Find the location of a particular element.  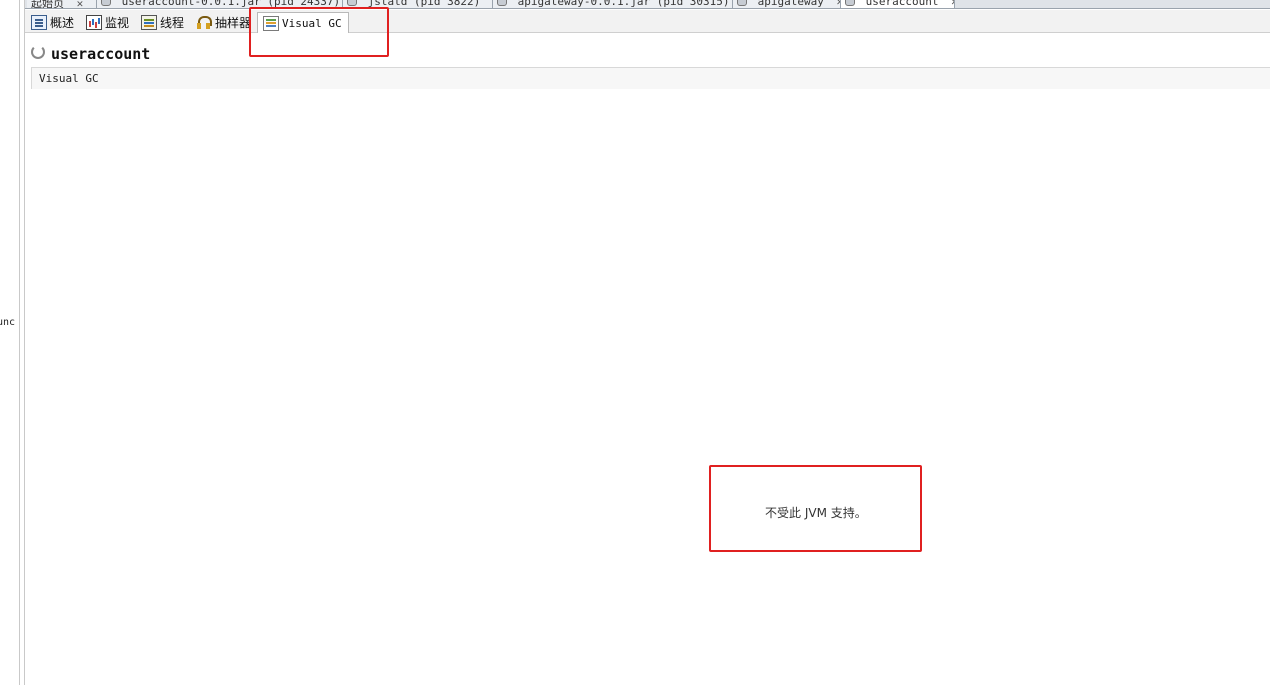

page-header: useraccount is located at coordinates (90, 54).